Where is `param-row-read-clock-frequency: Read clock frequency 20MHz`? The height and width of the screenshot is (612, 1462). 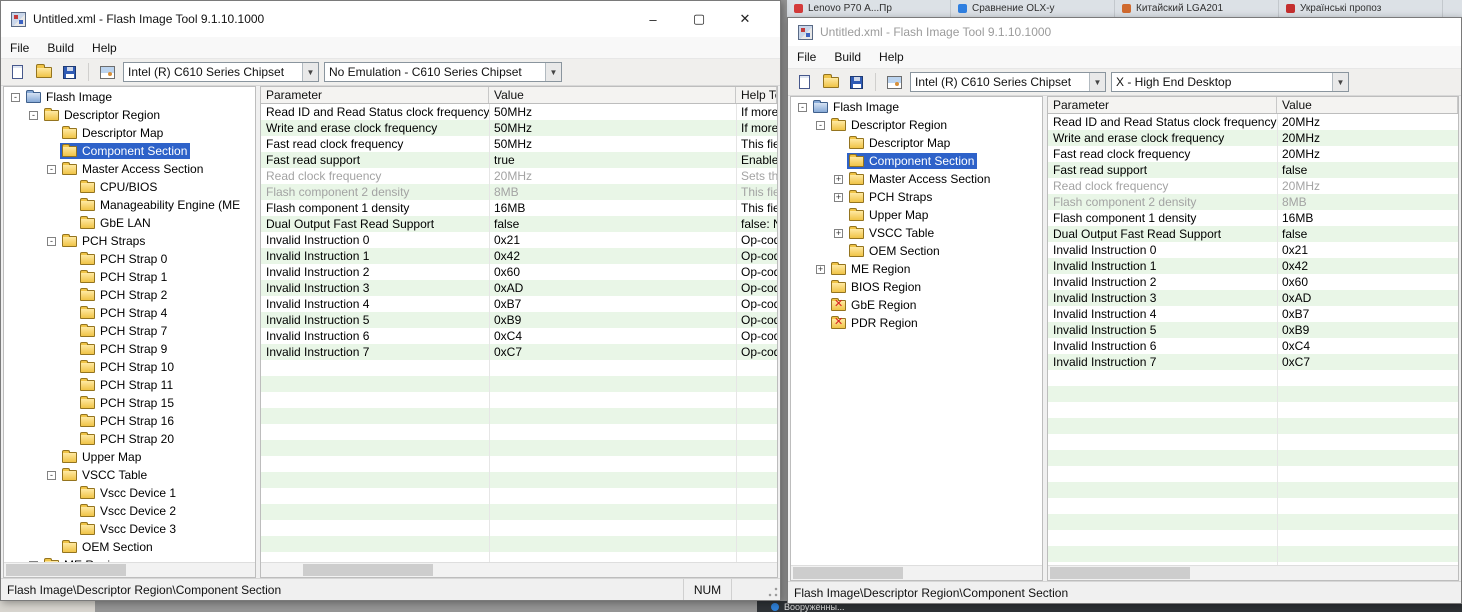
param-row-read-clock-frequency: Read clock frequency 20MHz is located at coordinates (1253, 186).